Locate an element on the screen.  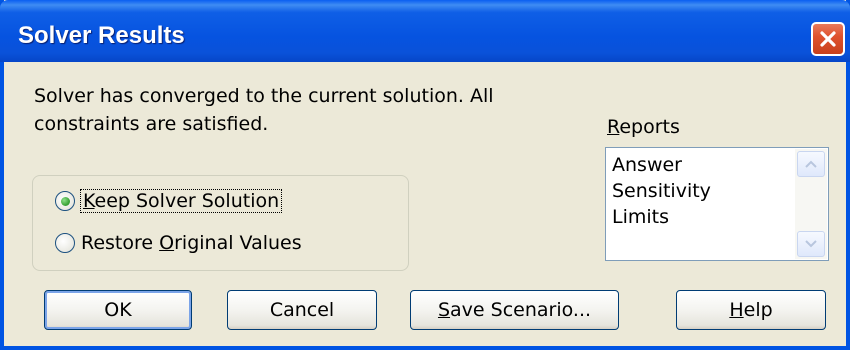
restore-values-label: Restore Original Values is located at coordinates (191, 243).